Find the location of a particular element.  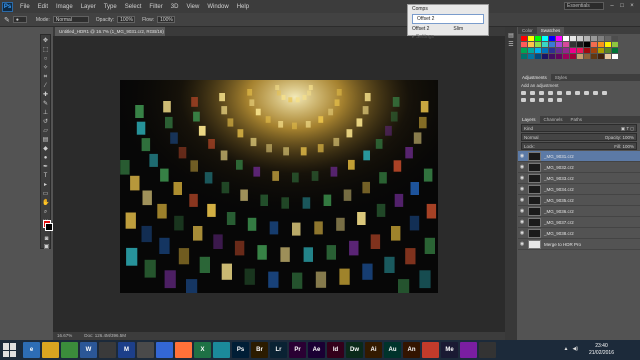

taskbar-app-icon: Ae is located at coordinates (316, 350).